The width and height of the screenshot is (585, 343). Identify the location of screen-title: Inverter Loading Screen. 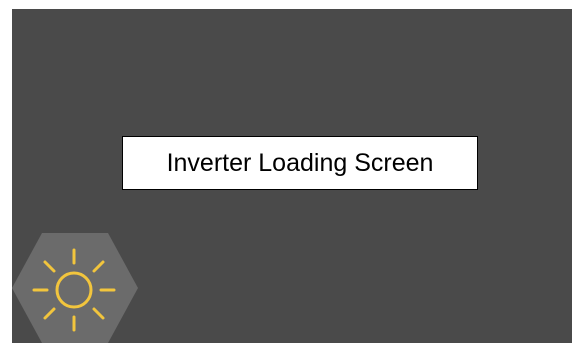
(300, 162).